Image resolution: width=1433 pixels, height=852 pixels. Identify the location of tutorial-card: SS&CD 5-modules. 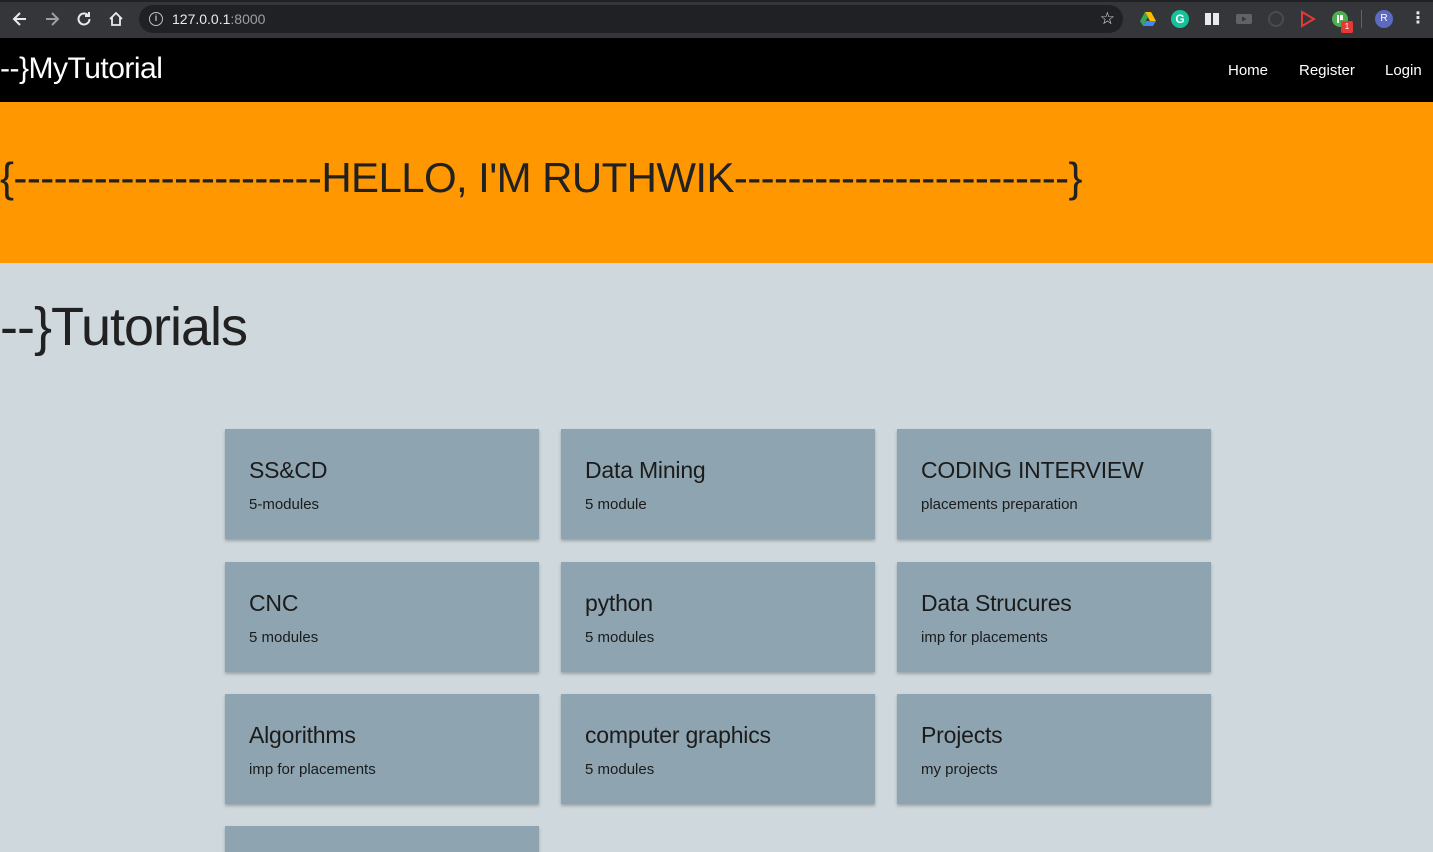
(382, 484).